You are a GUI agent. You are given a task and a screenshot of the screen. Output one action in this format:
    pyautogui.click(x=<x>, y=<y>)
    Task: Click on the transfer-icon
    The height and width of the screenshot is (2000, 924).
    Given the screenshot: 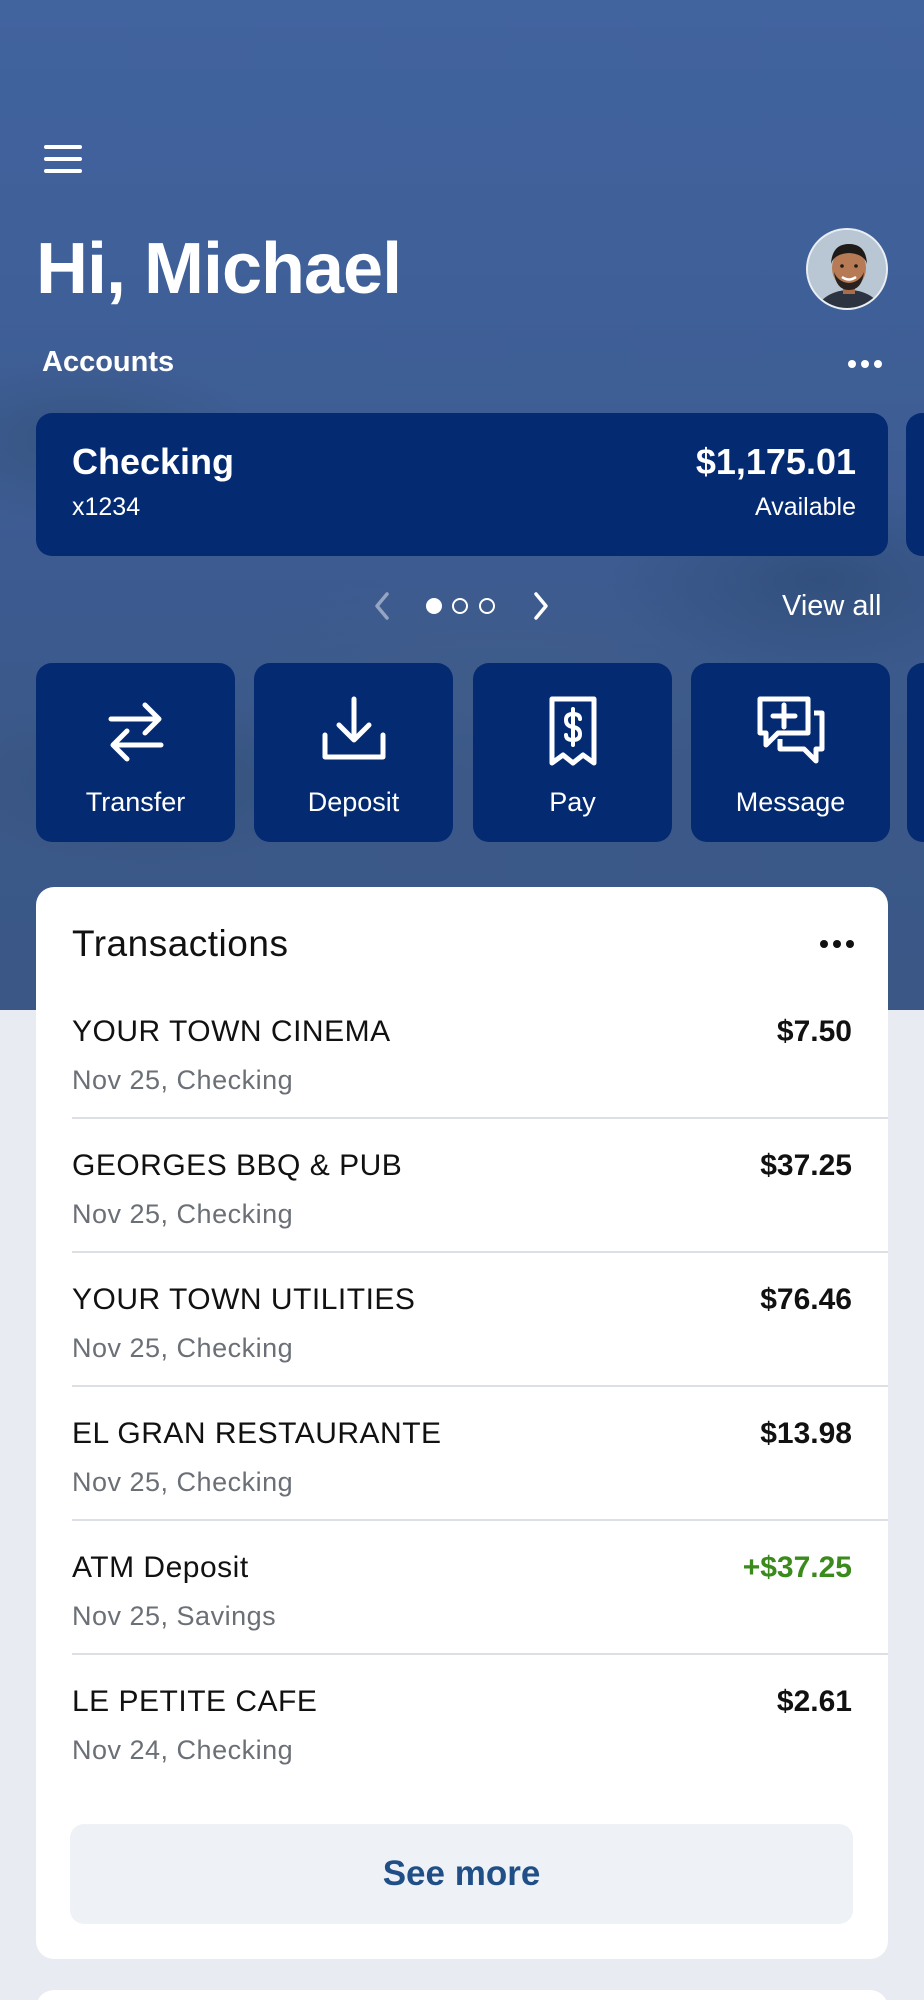 What is the action you would take?
    pyautogui.click(x=135, y=732)
    